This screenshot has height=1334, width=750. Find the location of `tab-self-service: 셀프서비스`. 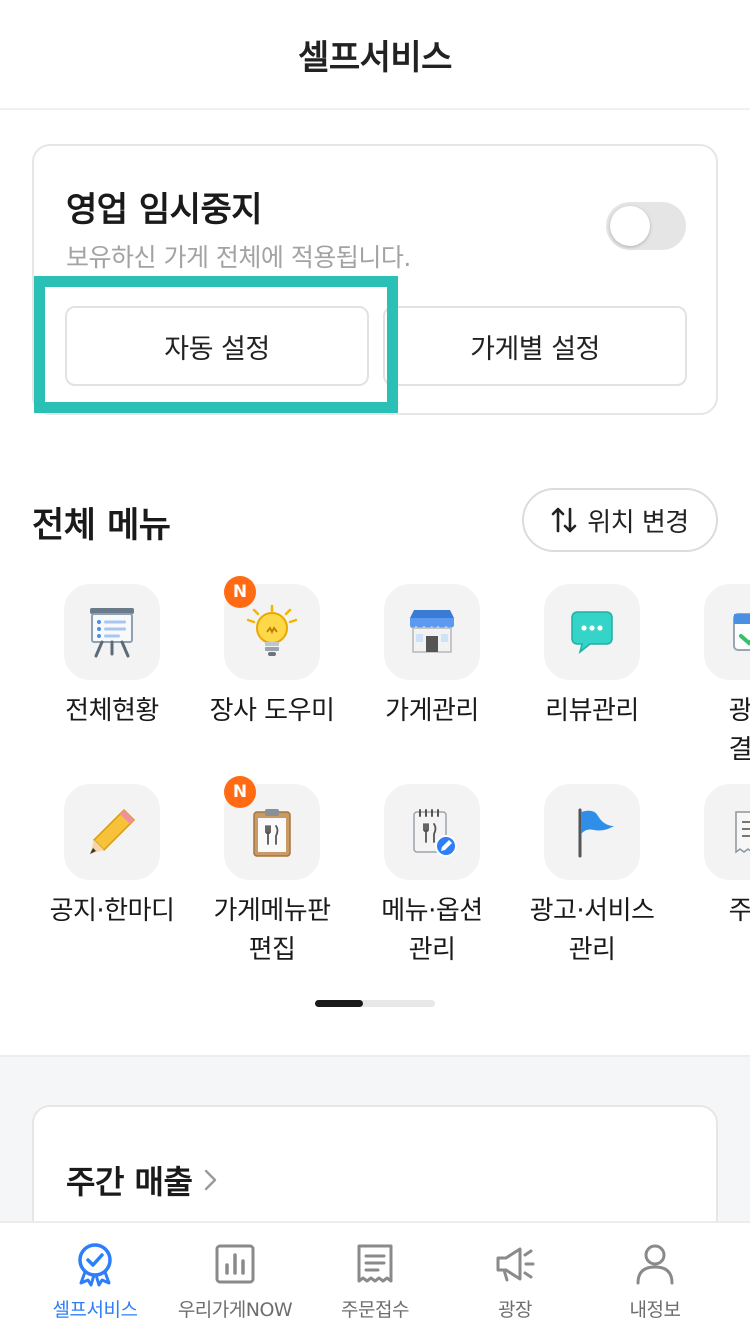

tab-self-service: 셀프서비스 is located at coordinates (95, 1278).